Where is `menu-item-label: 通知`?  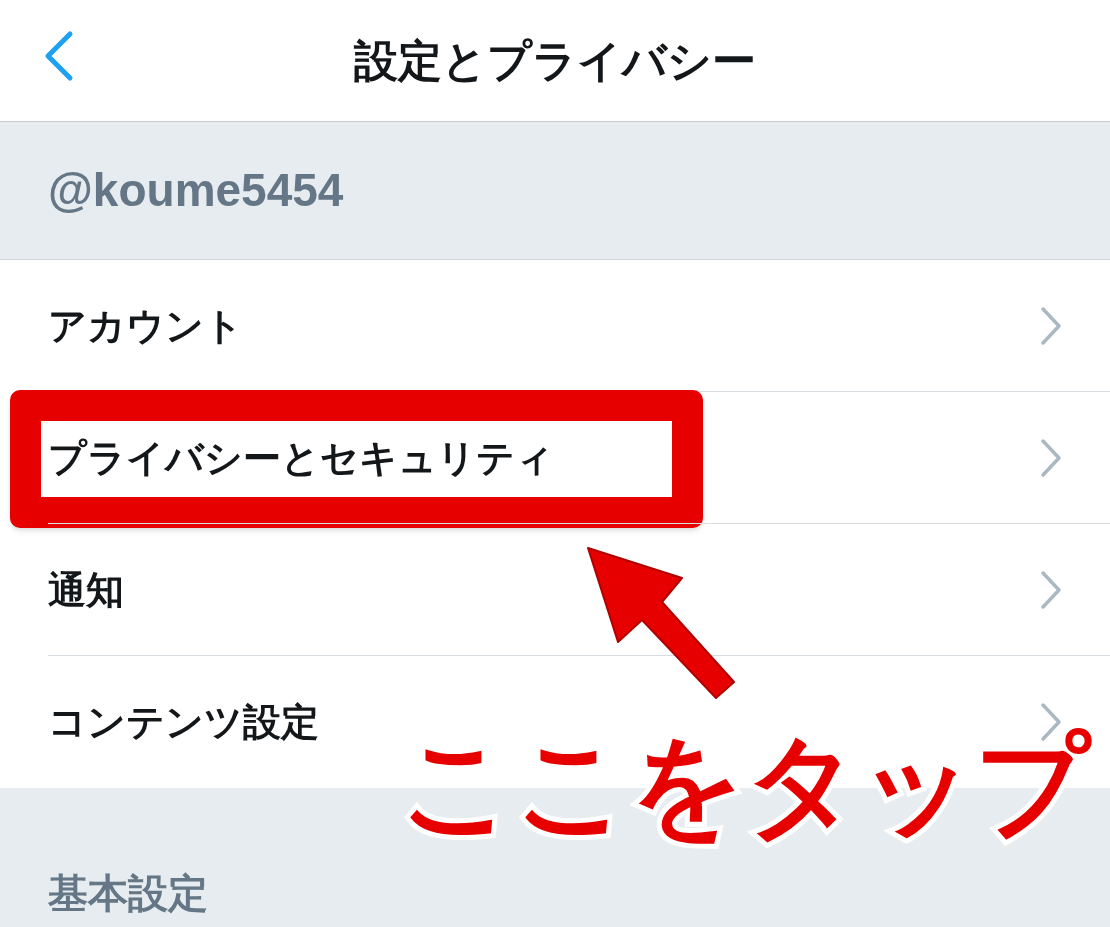 menu-item-label: 通知 is located at coordinates (62, 590).